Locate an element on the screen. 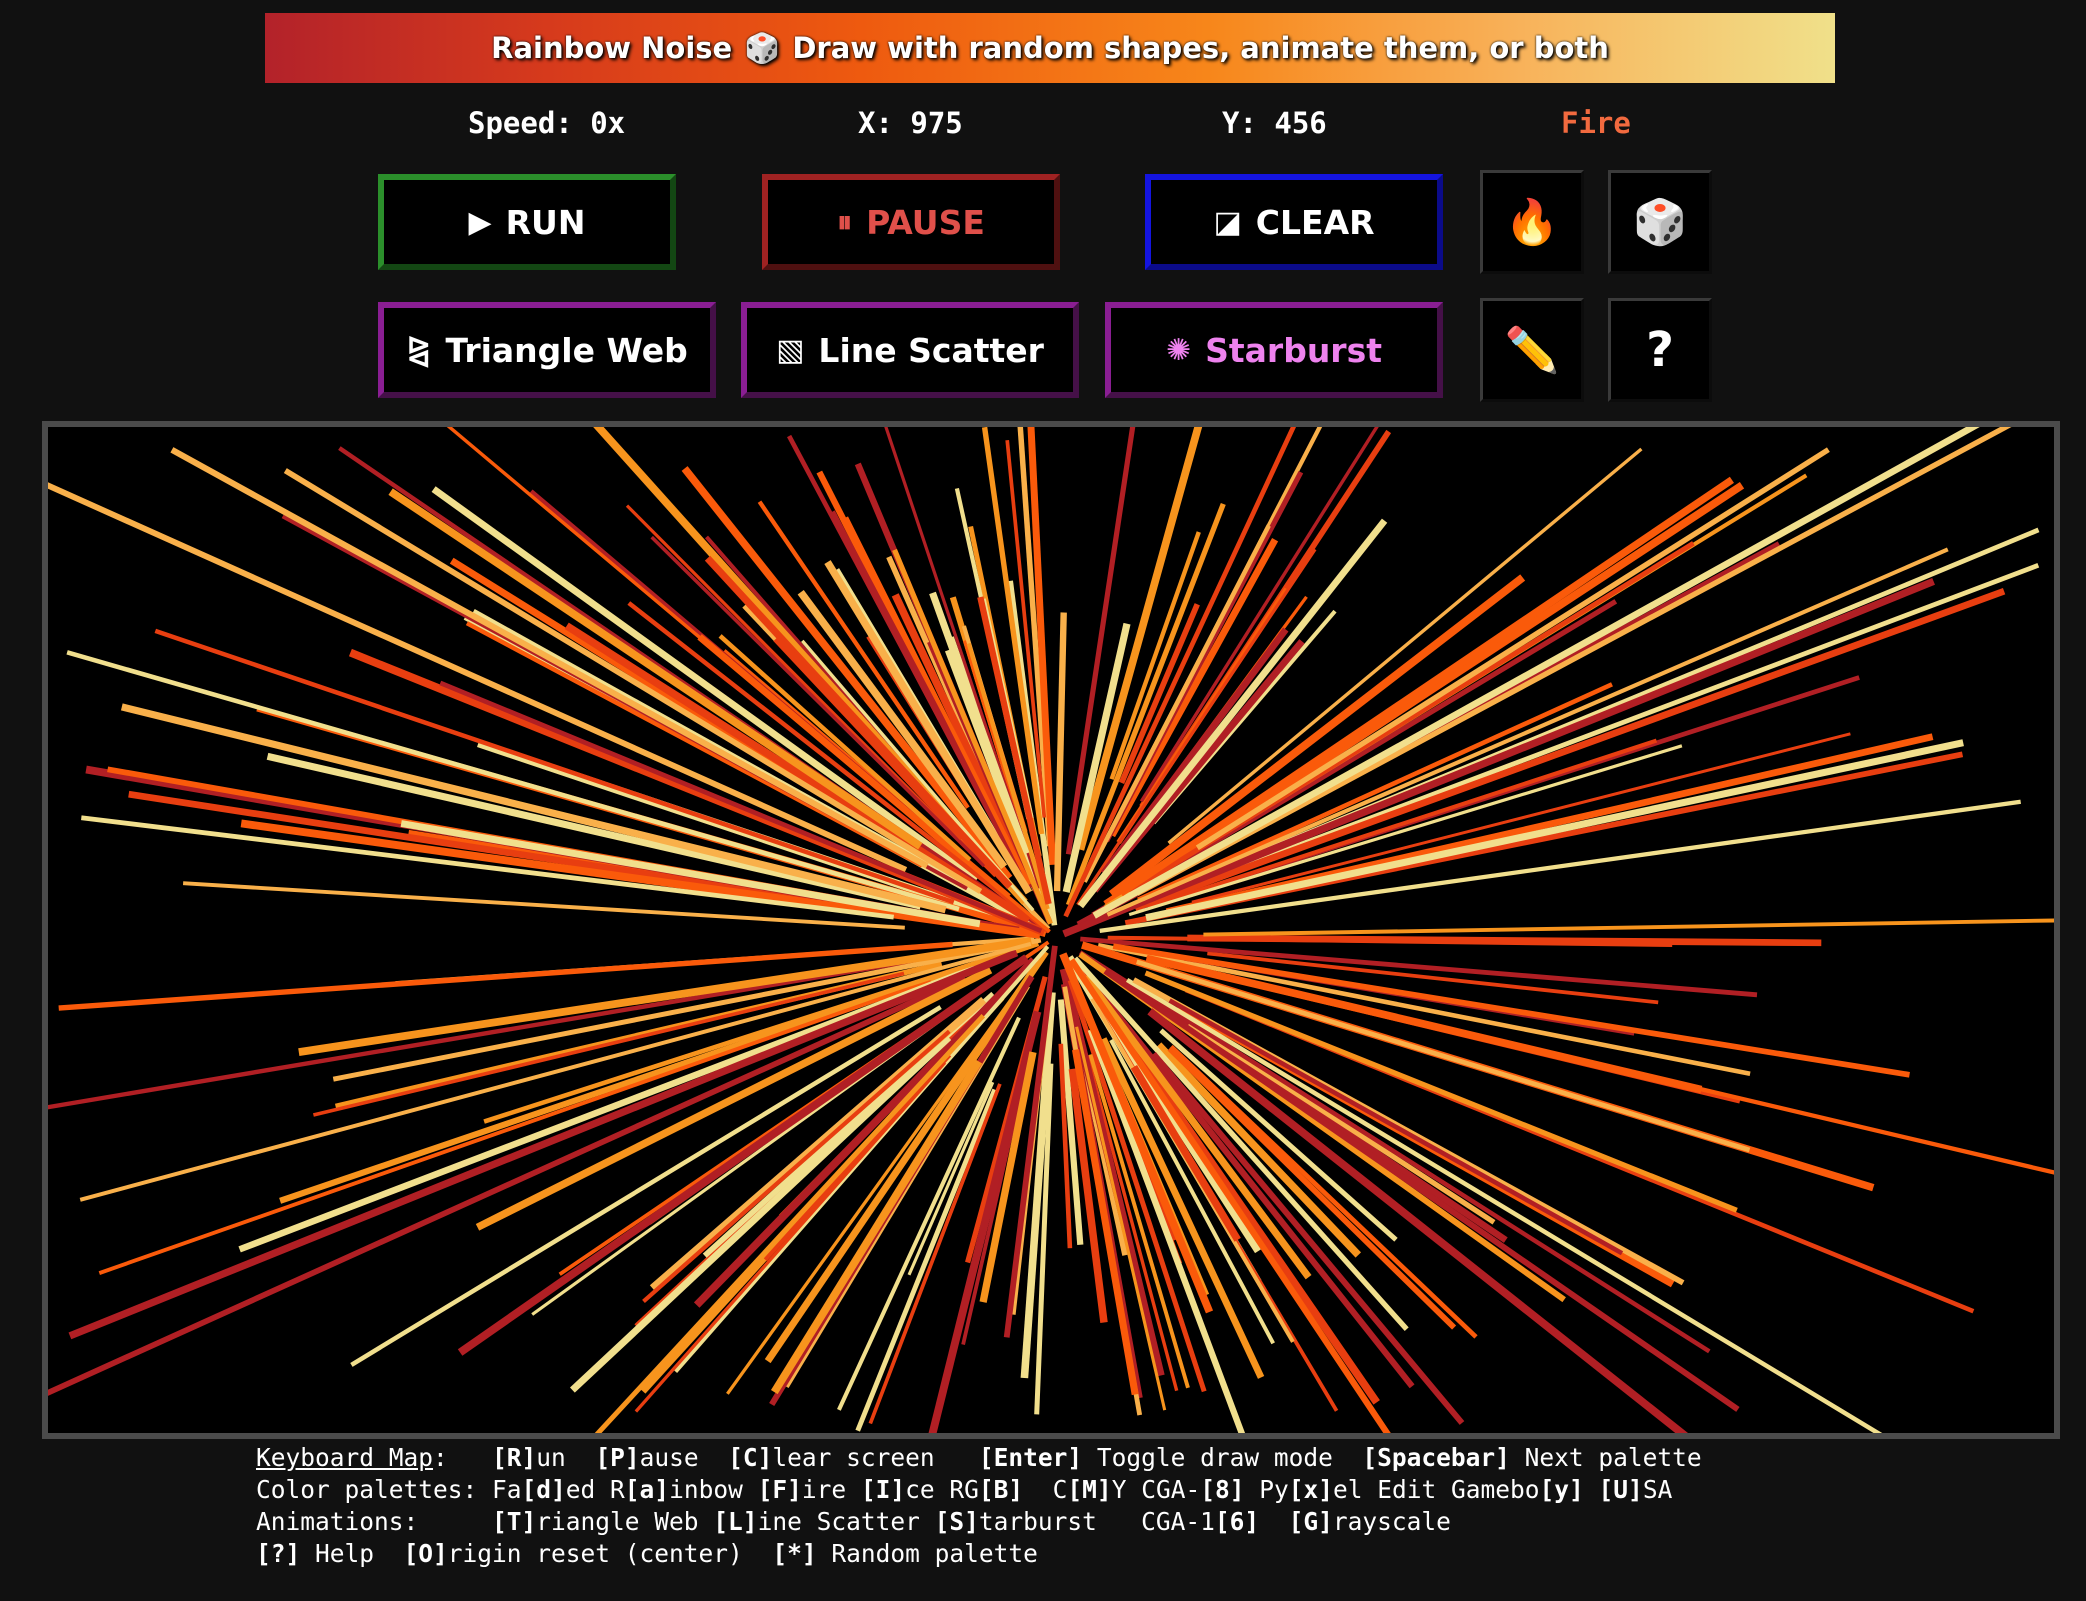 This screenshot has height=1601, width=2086. starburst-icon: ✺ is located at coordinates (1178, 350).